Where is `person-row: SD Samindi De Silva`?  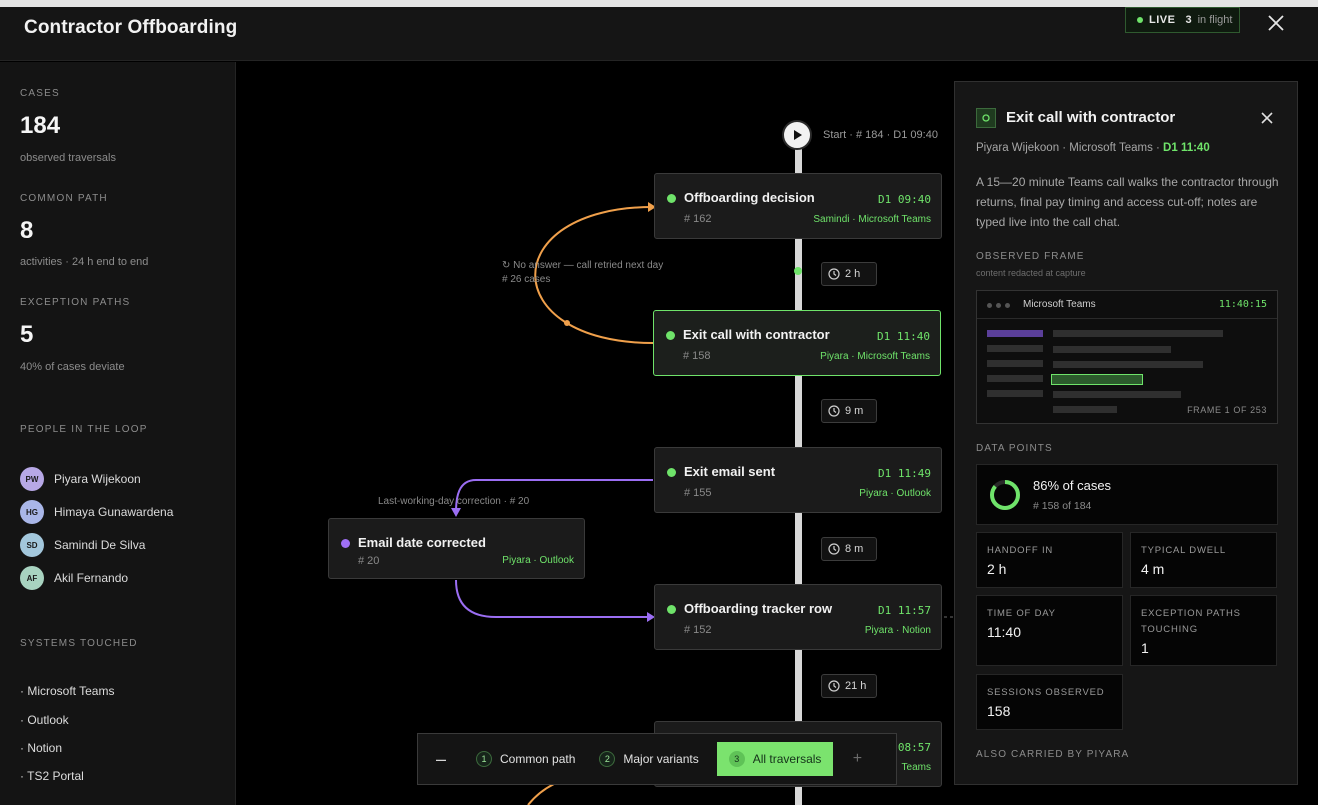 person-row: SD Samindi De Silva is located at coordinates (82, 545).